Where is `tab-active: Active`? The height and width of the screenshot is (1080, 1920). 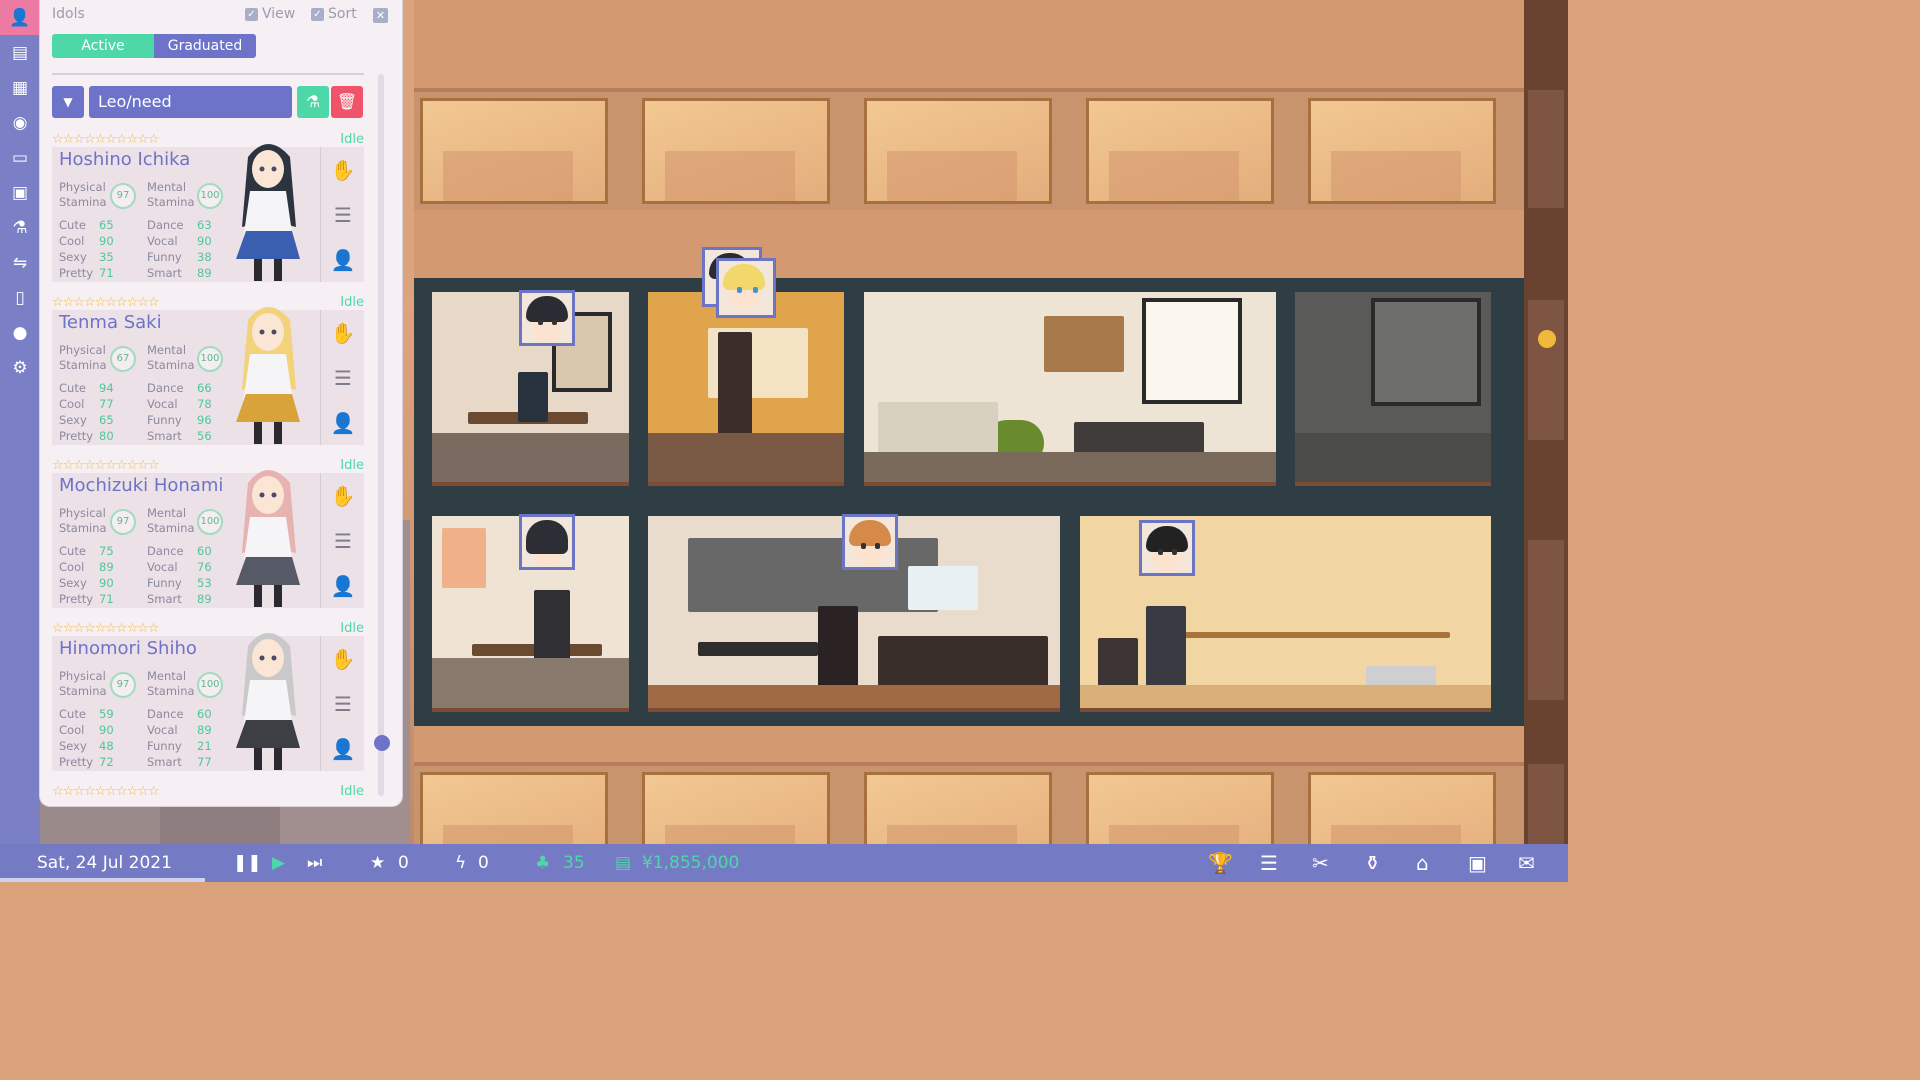 tab-active: Active is located at coordinates (103, 46).